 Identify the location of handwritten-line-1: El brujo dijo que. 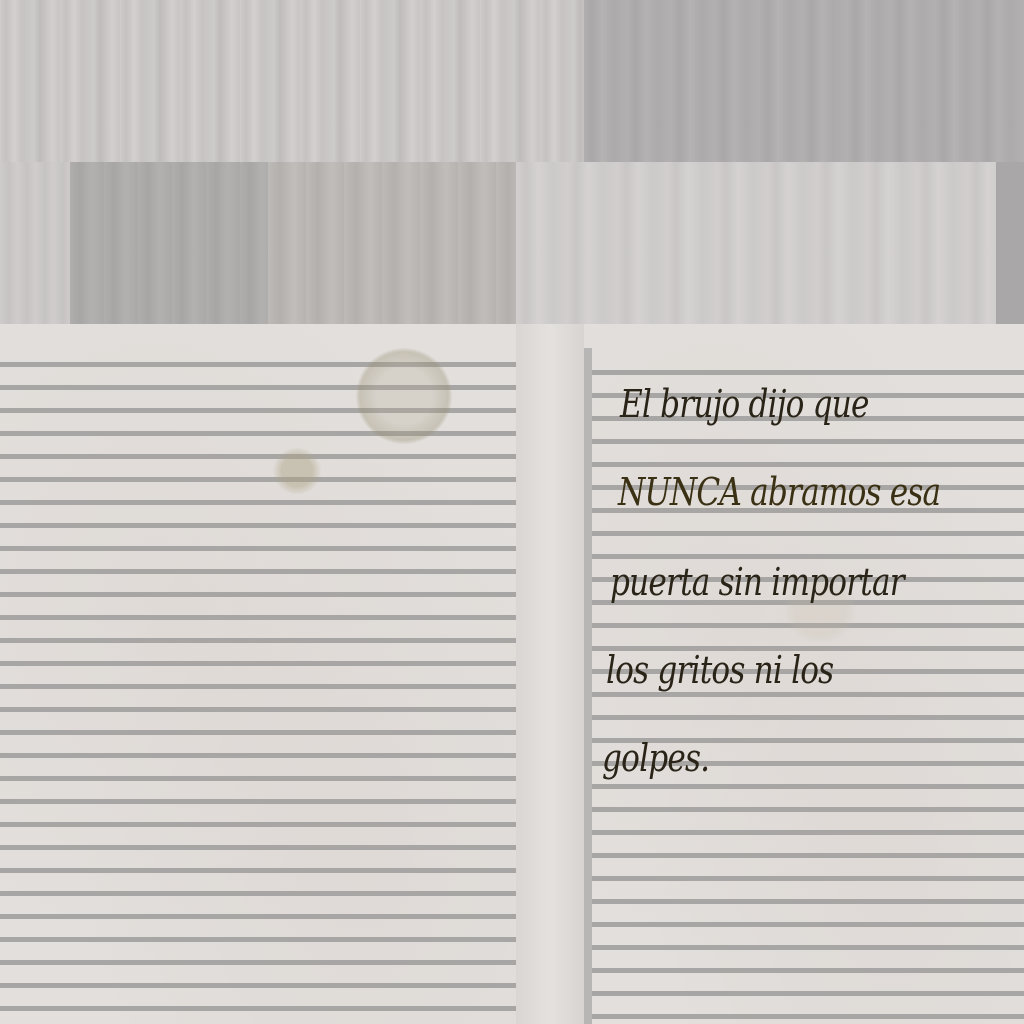
(744, 404).